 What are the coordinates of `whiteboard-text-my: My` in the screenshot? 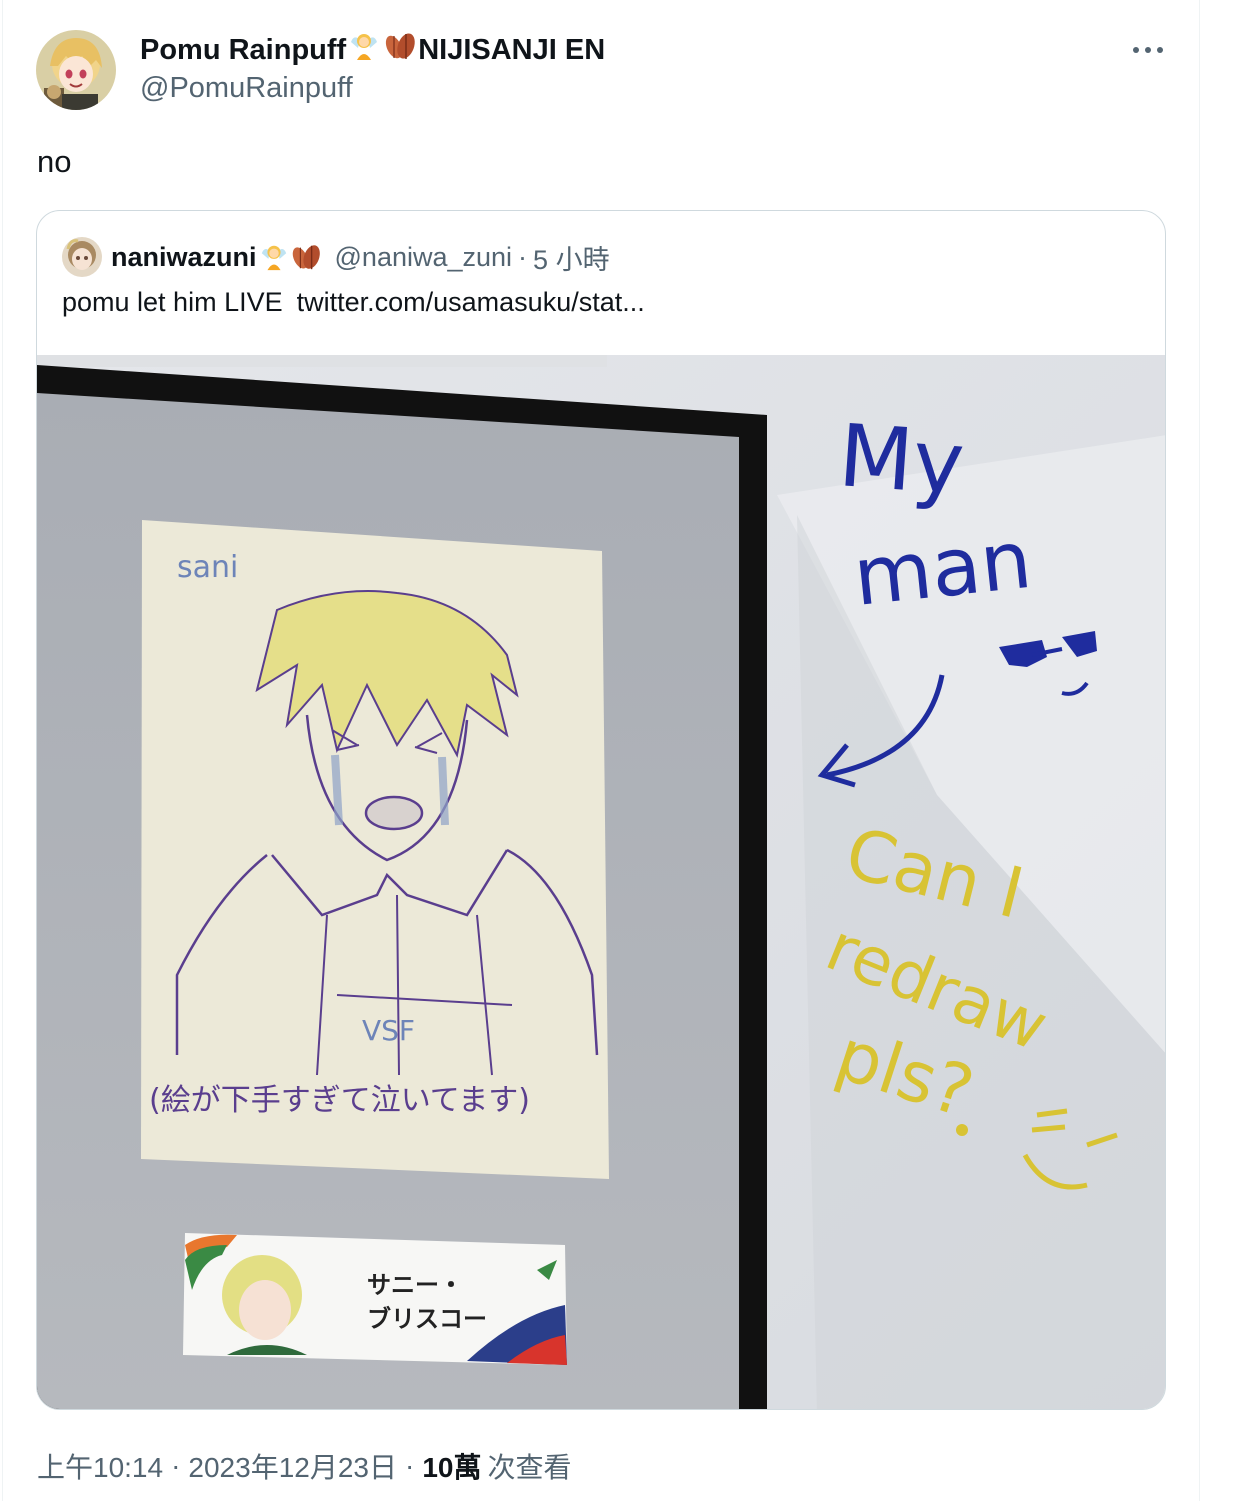 It's located at (902, 460).